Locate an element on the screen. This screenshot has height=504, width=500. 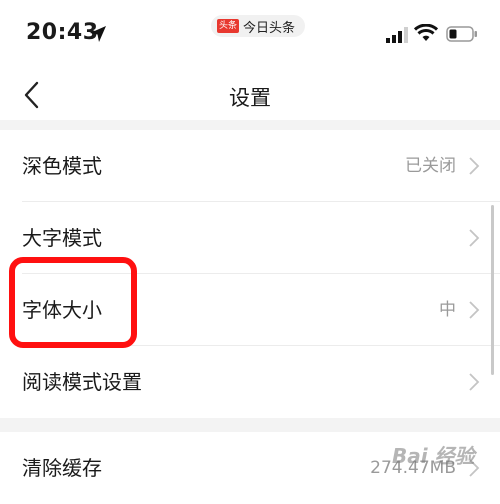
setting-label: 深色模式 is located at coordinates (62, 166).